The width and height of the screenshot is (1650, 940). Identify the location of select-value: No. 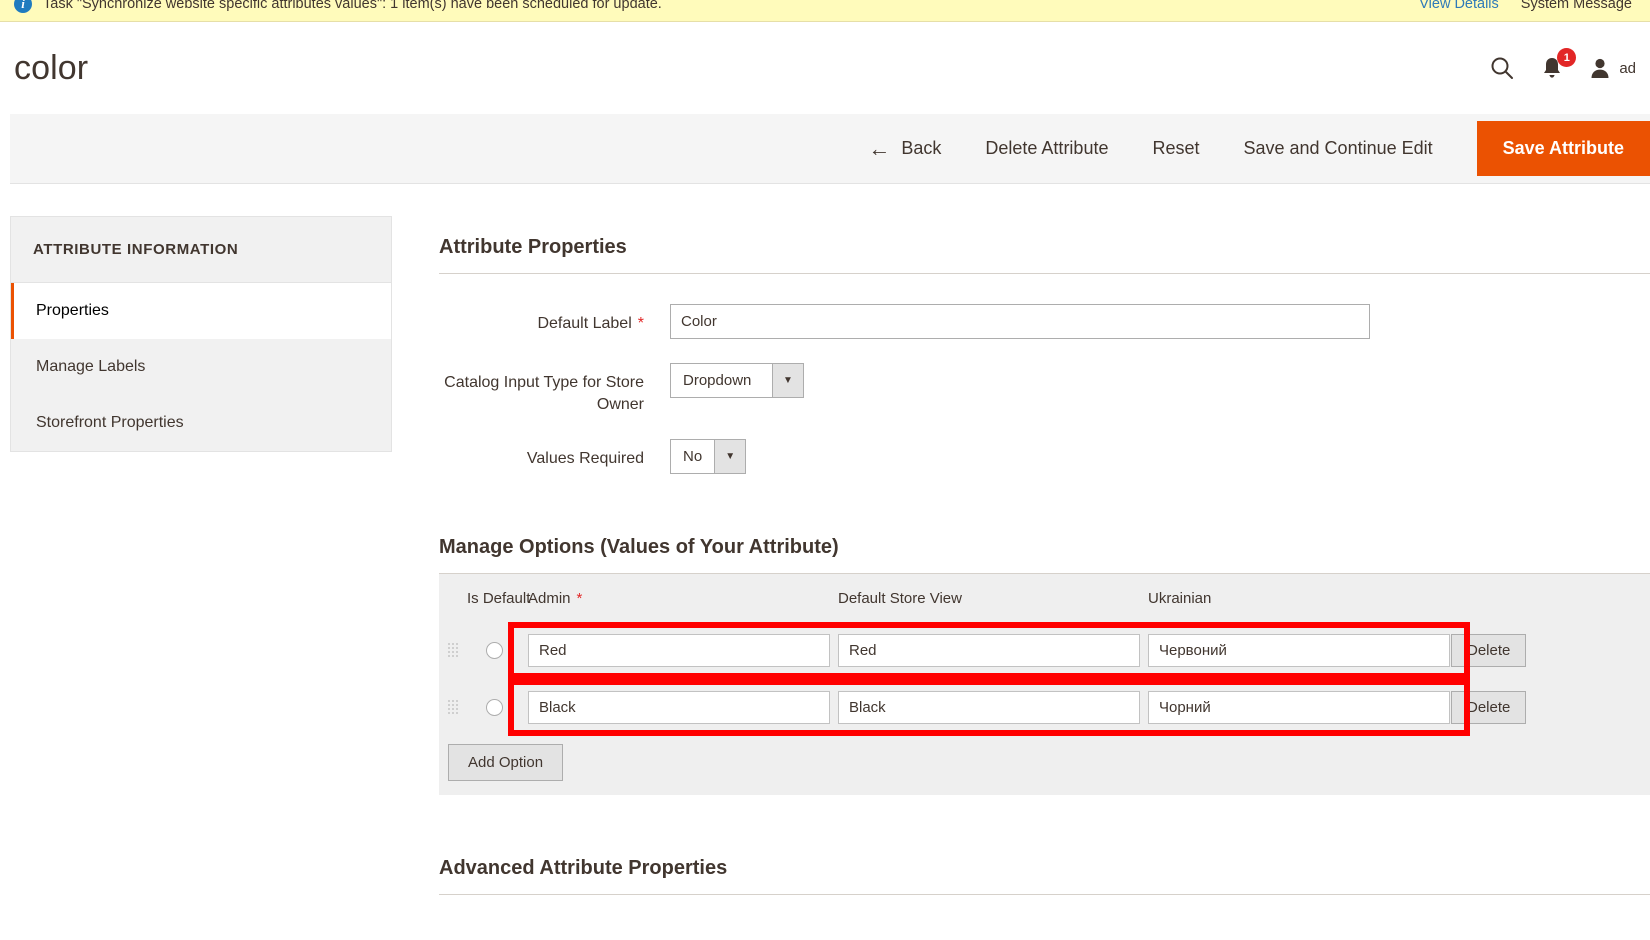
(693, 457).